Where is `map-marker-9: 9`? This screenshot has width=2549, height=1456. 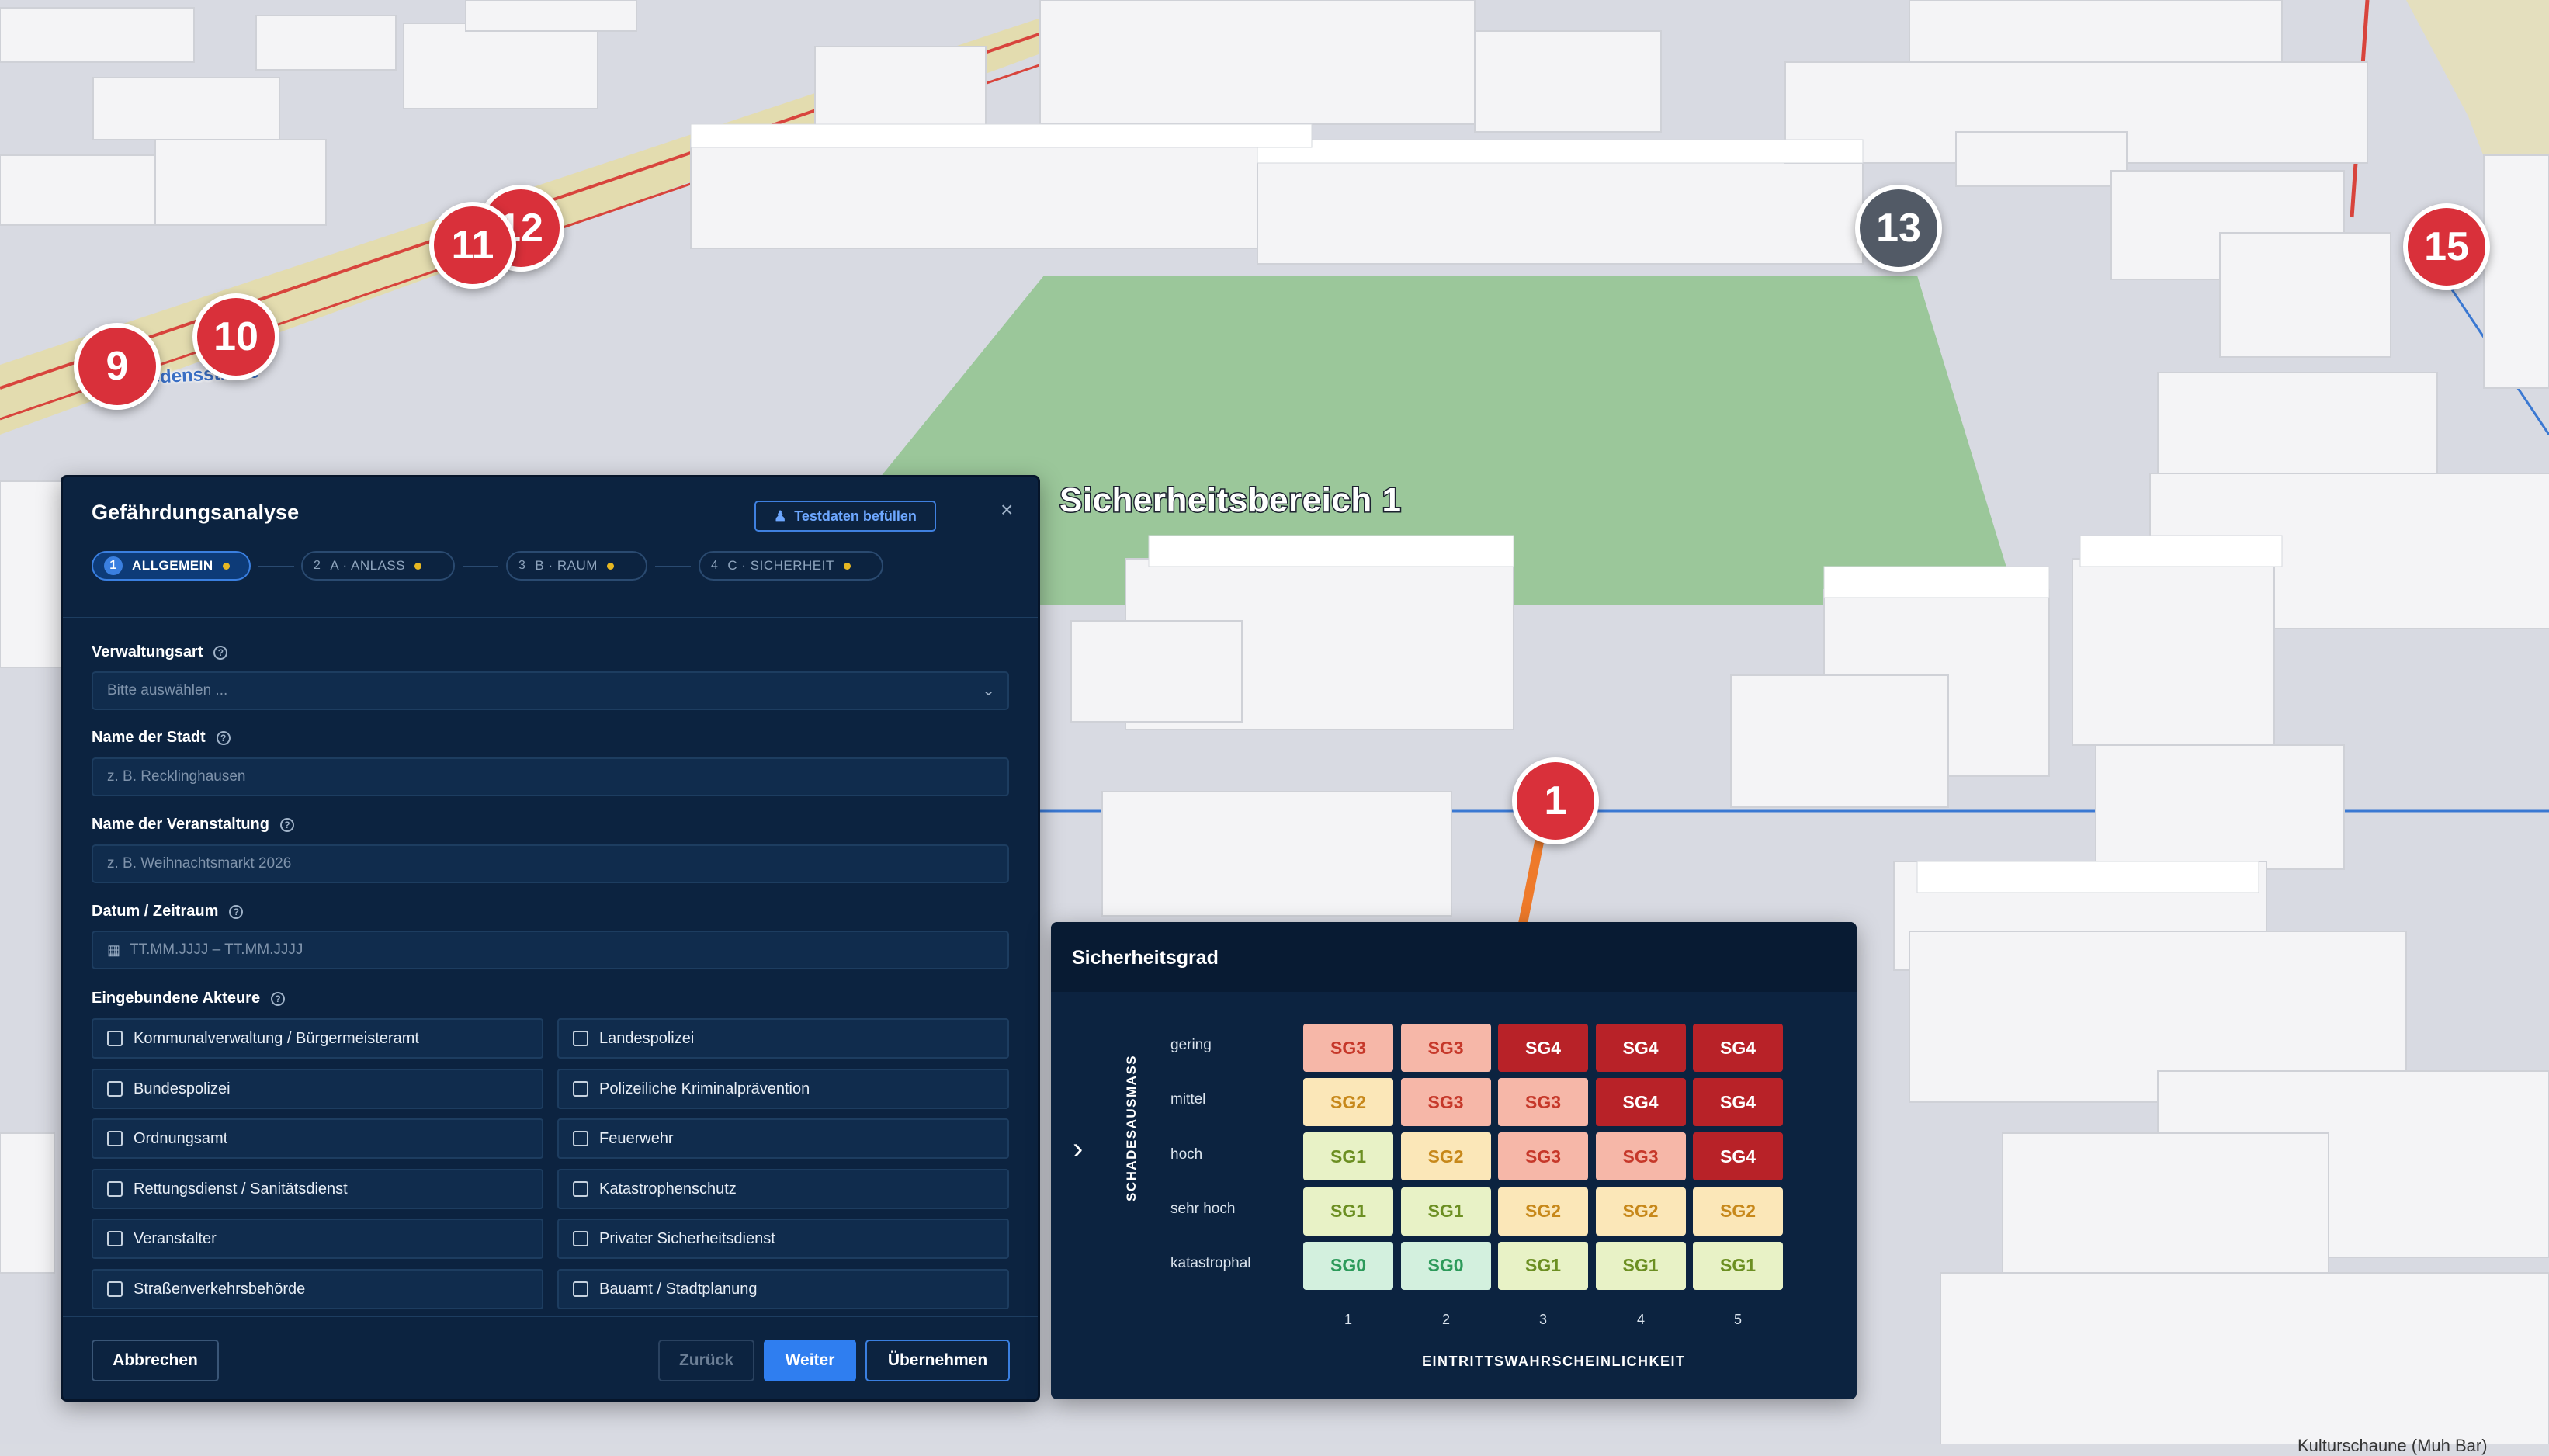 map-marker-9: 9 is located at coordinates (117, 366).